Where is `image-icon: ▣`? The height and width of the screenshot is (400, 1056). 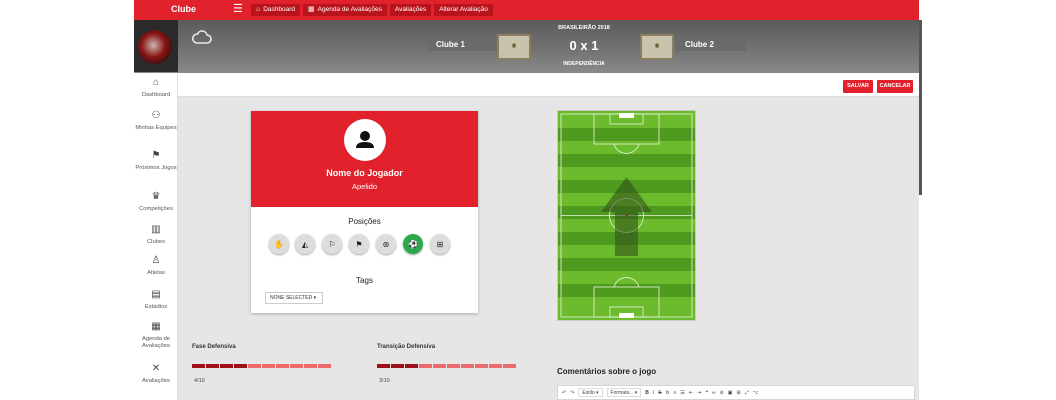
image-icon: ▣ is located at coordinates (730, 393).